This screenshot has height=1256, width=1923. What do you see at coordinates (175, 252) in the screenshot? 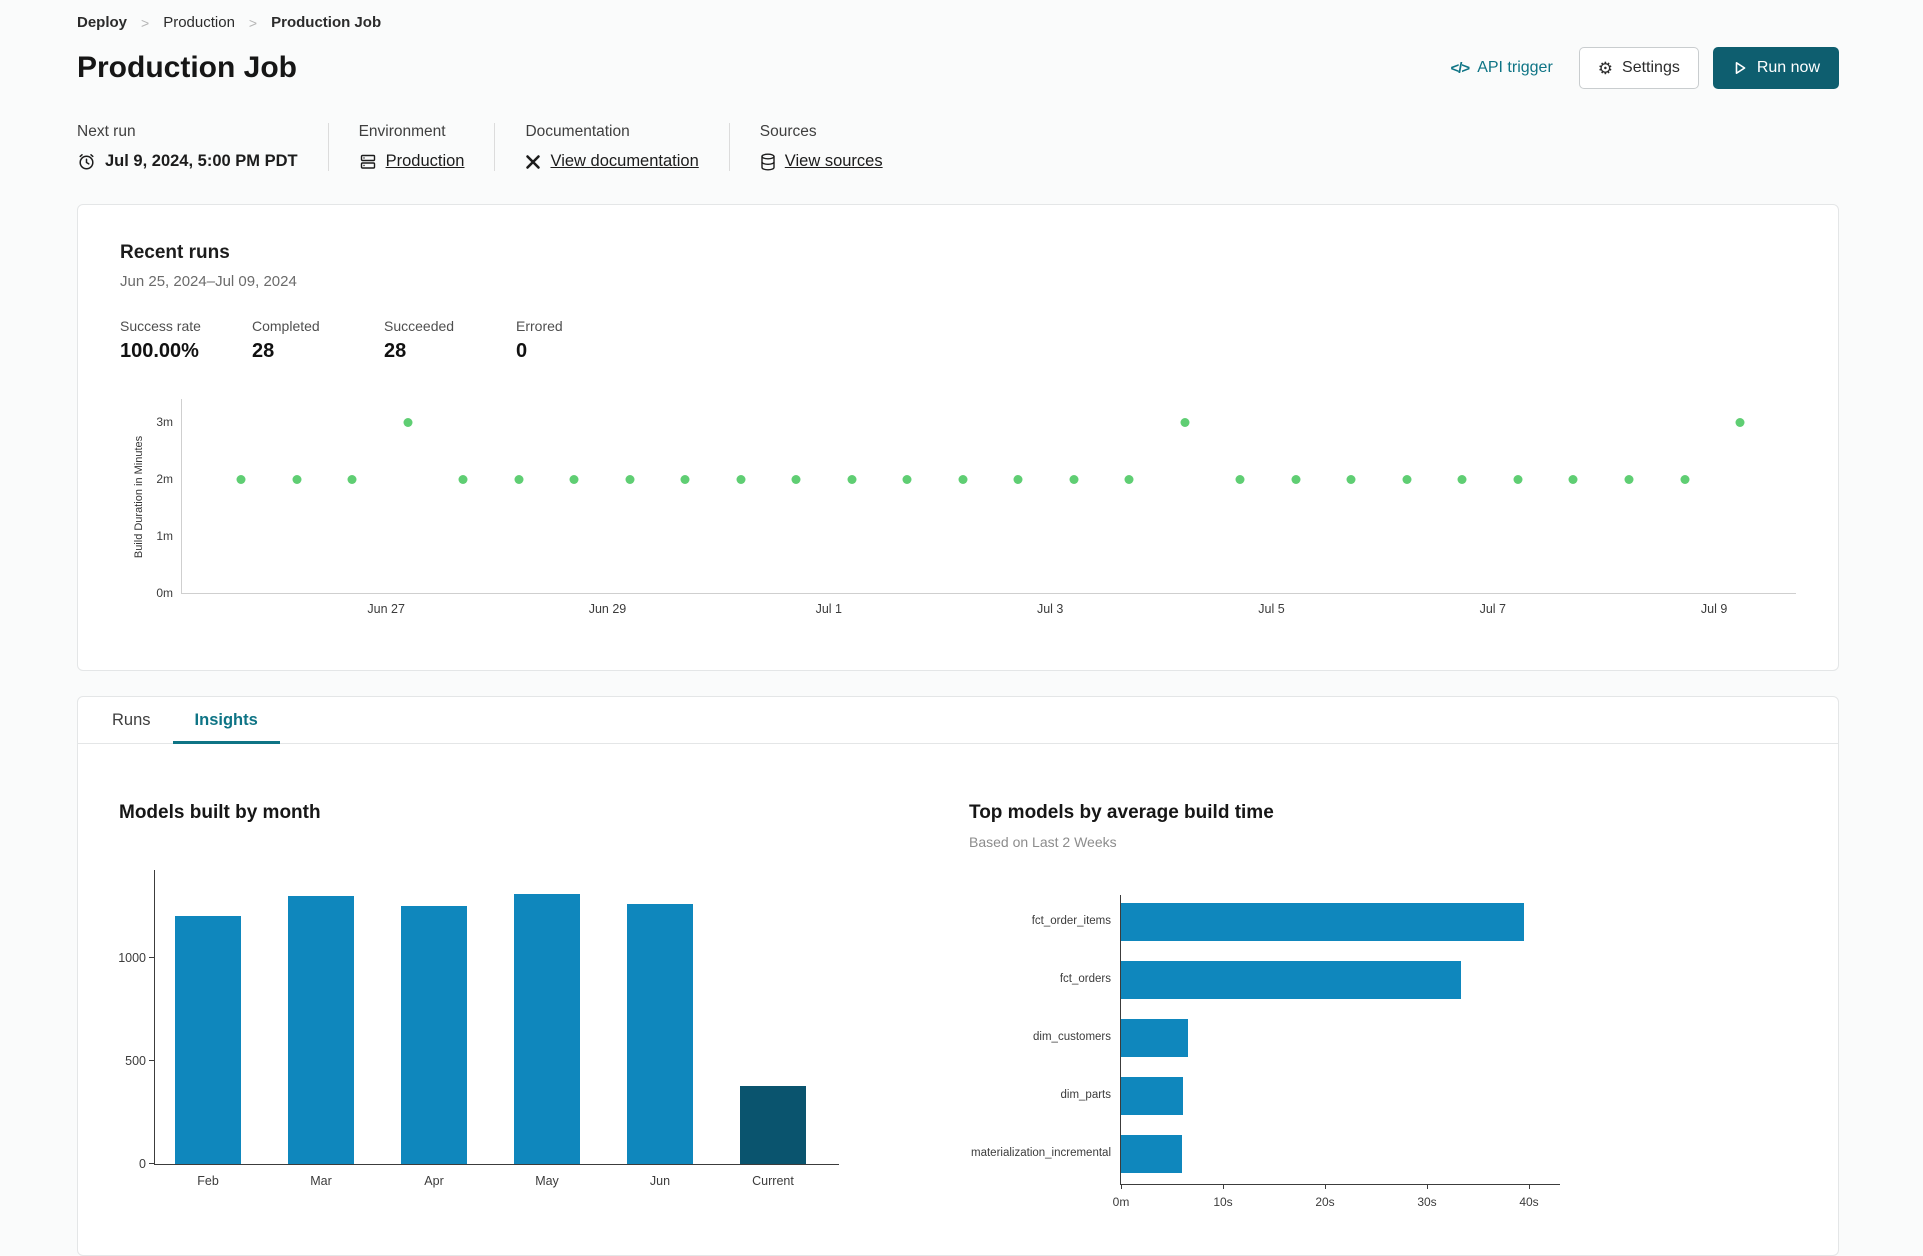
I see `recent-runs-title: Recent runs` at bounding box center [175, 252].